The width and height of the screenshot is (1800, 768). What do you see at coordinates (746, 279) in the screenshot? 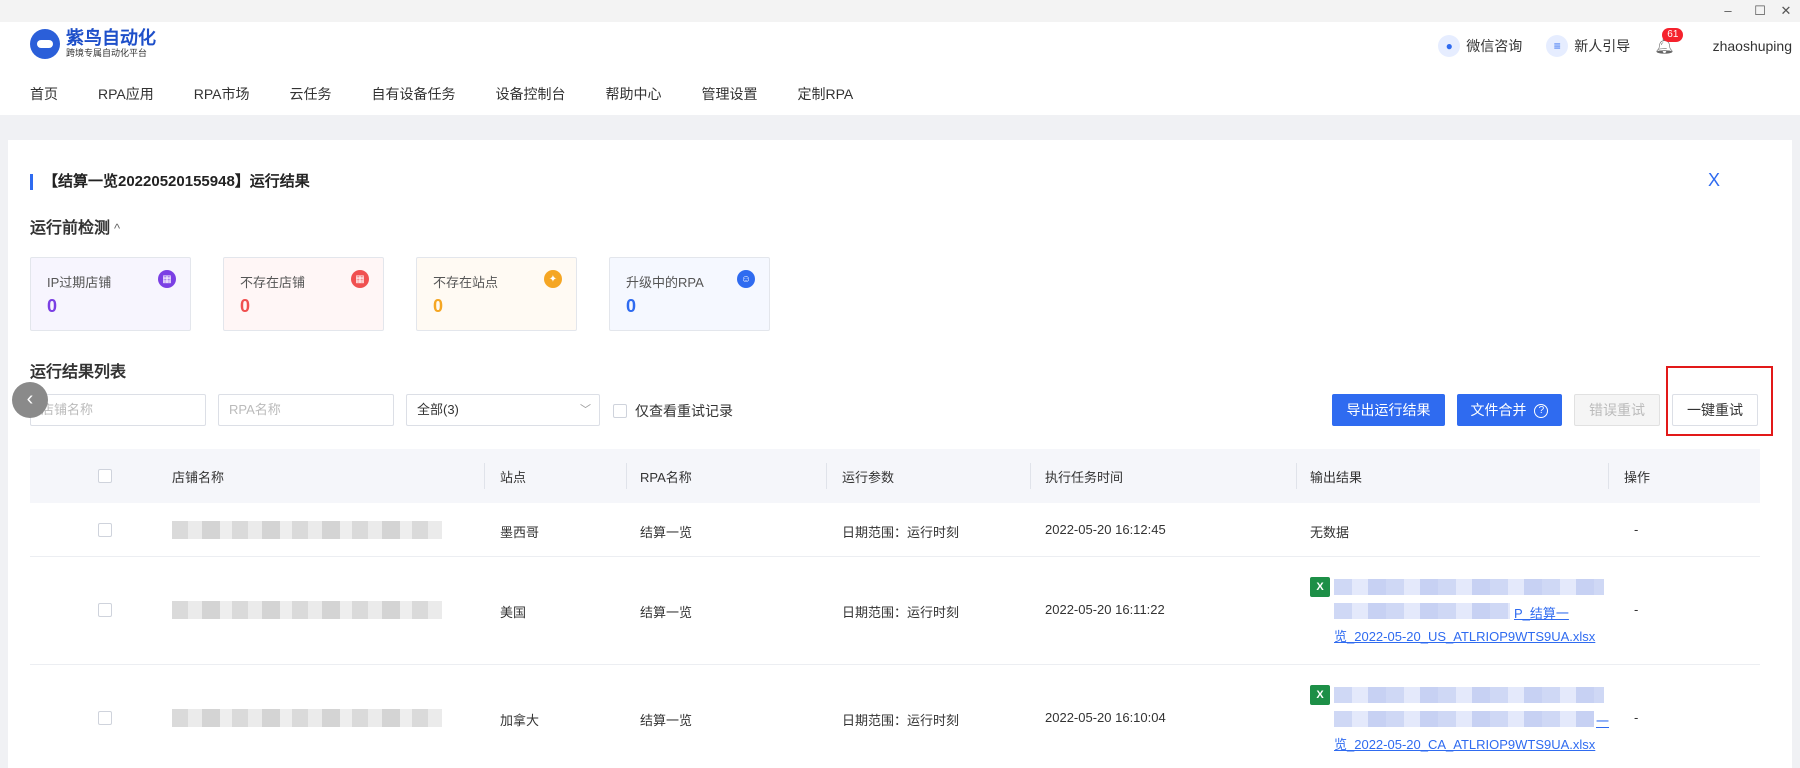
I see `robot-icon: ☺` at bounding box center [746, 279].